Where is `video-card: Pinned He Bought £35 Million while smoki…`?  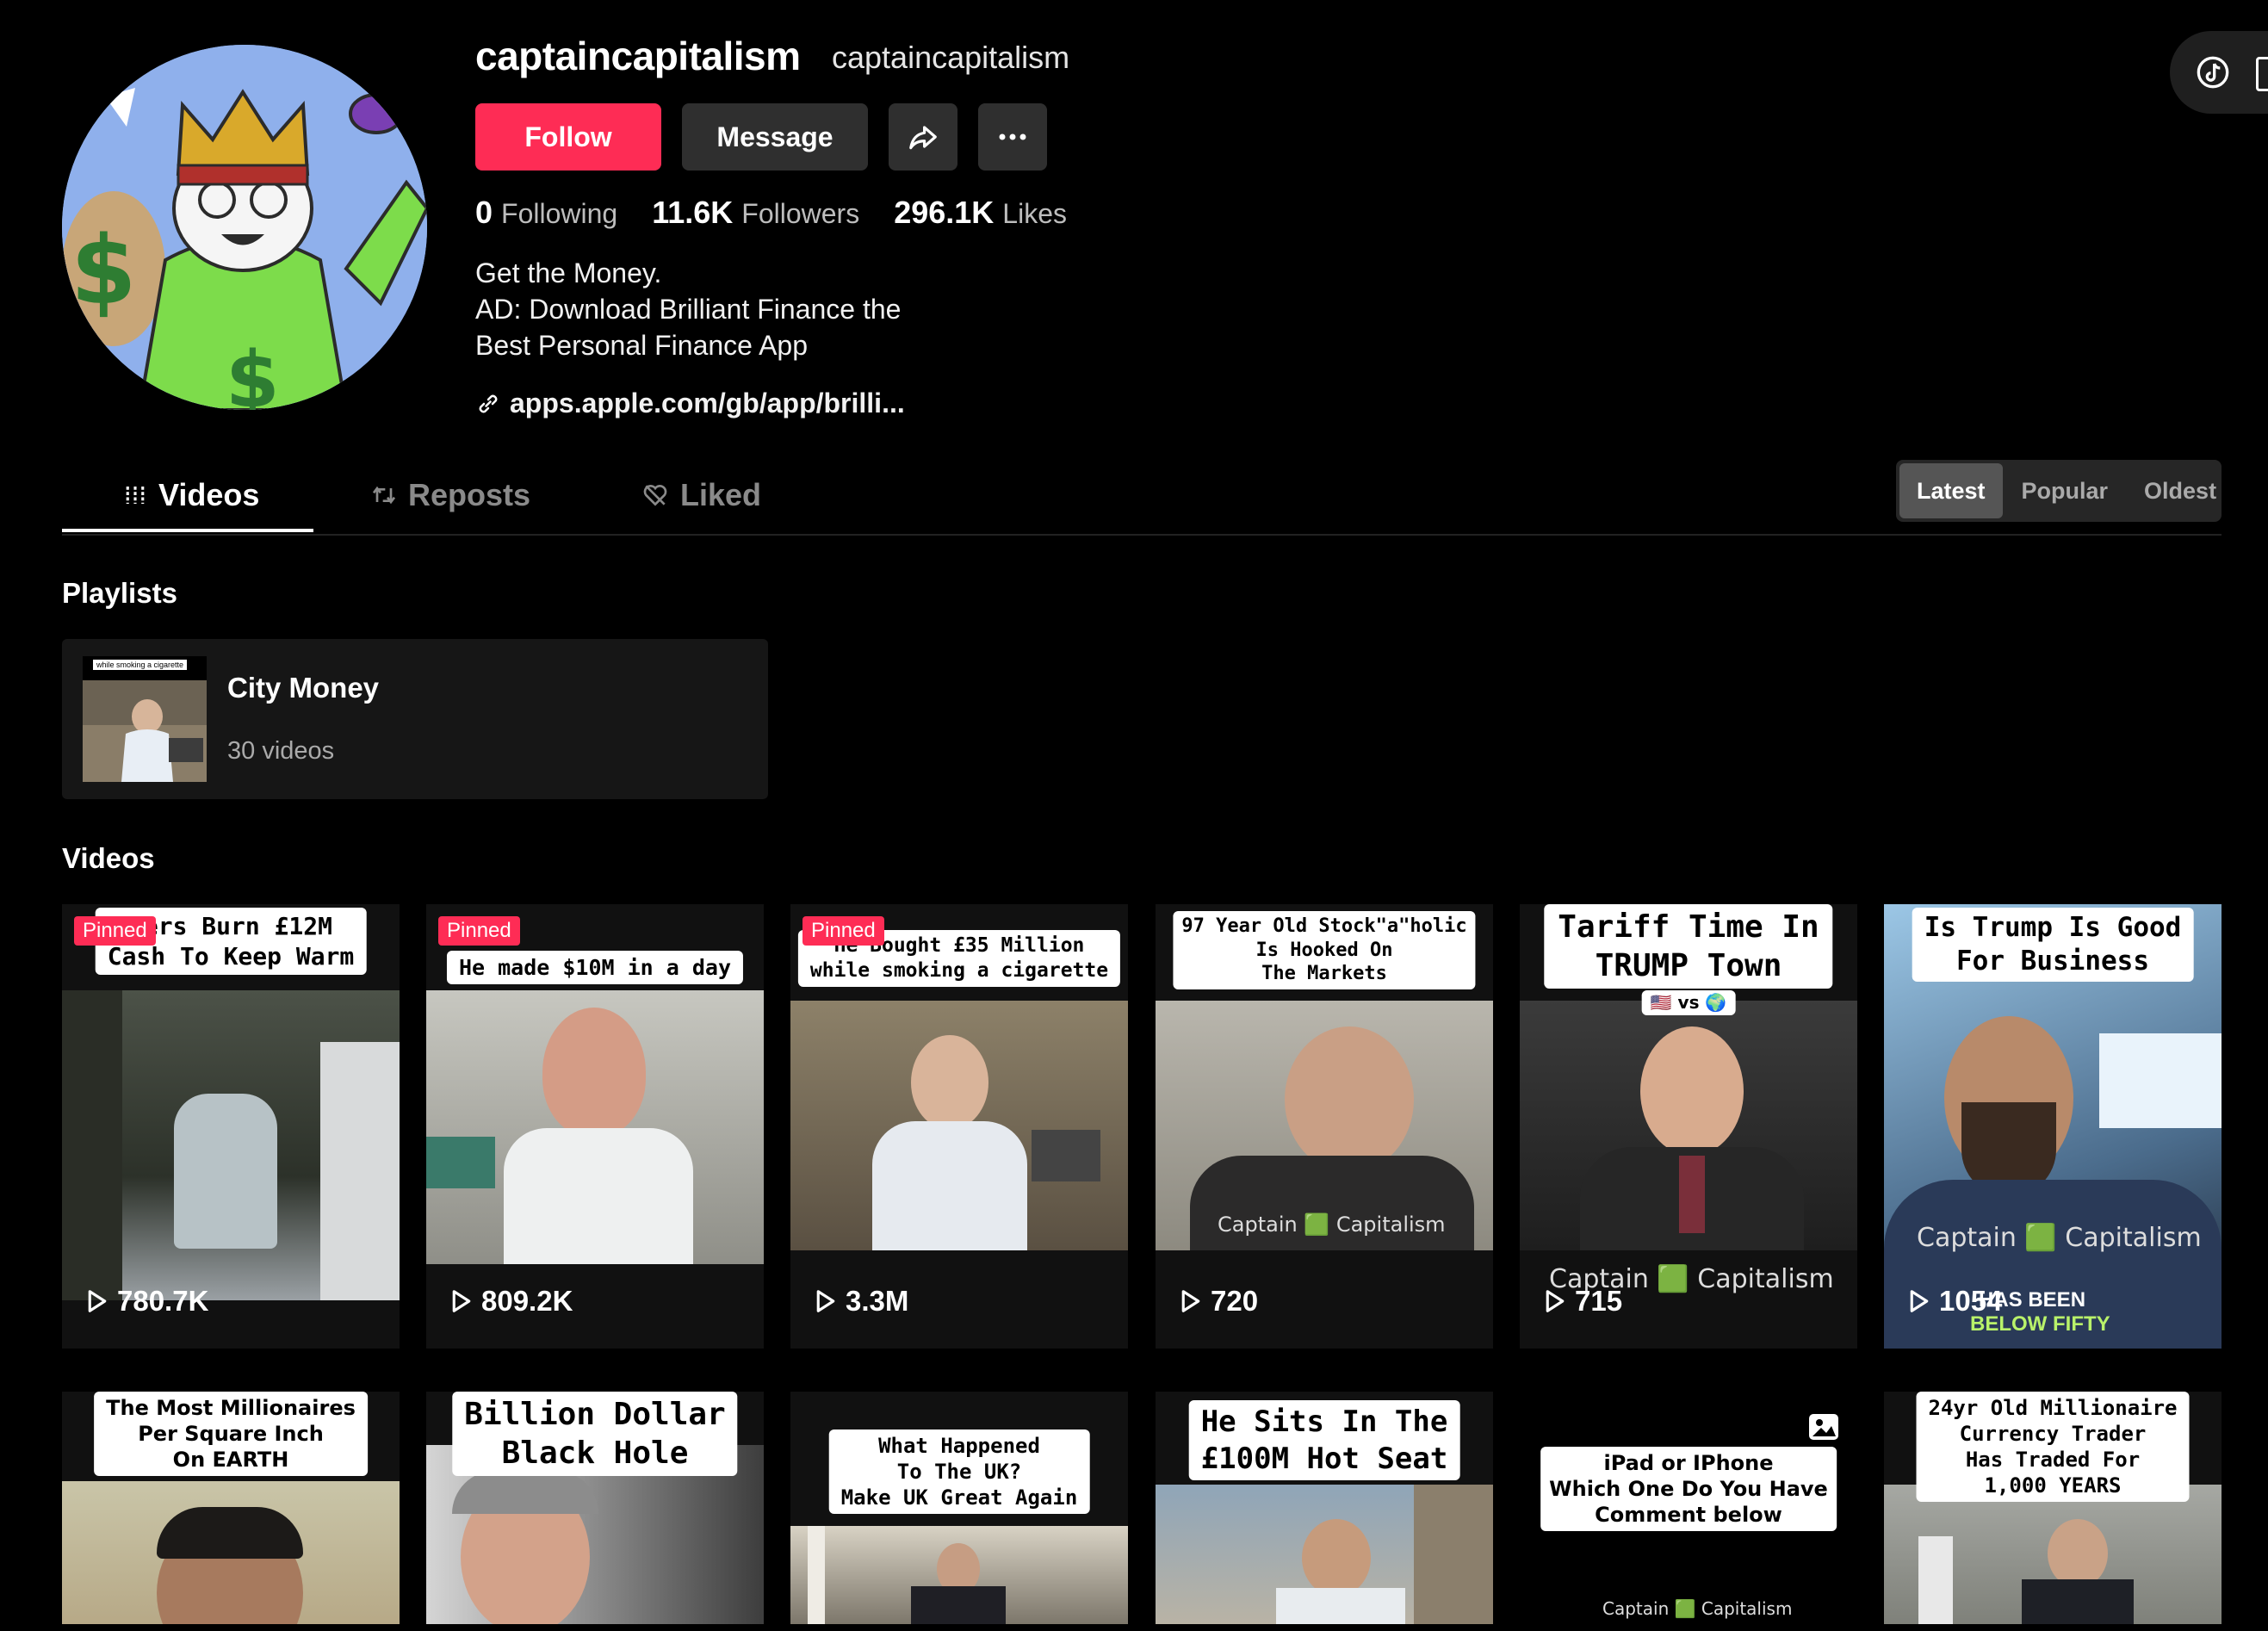
video-card: Pinned He Bought £35 Million while smoki… is located at coordinates (959, 1126).